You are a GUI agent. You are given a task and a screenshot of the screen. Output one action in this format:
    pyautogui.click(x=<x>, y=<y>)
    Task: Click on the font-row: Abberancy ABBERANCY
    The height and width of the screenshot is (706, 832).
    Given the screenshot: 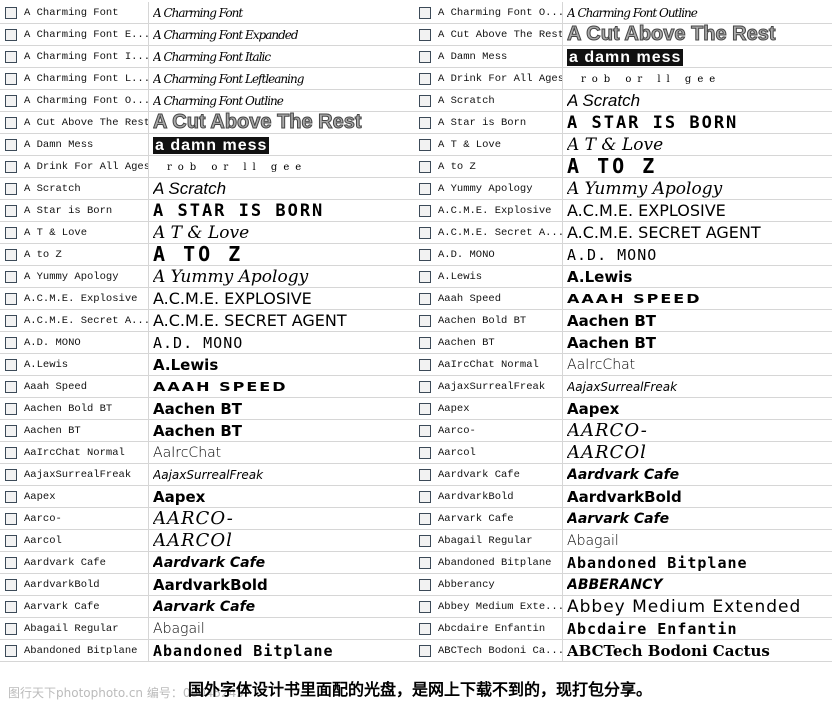 What is the action you would take?
    pyautogui.click(x=623, y=585)
    